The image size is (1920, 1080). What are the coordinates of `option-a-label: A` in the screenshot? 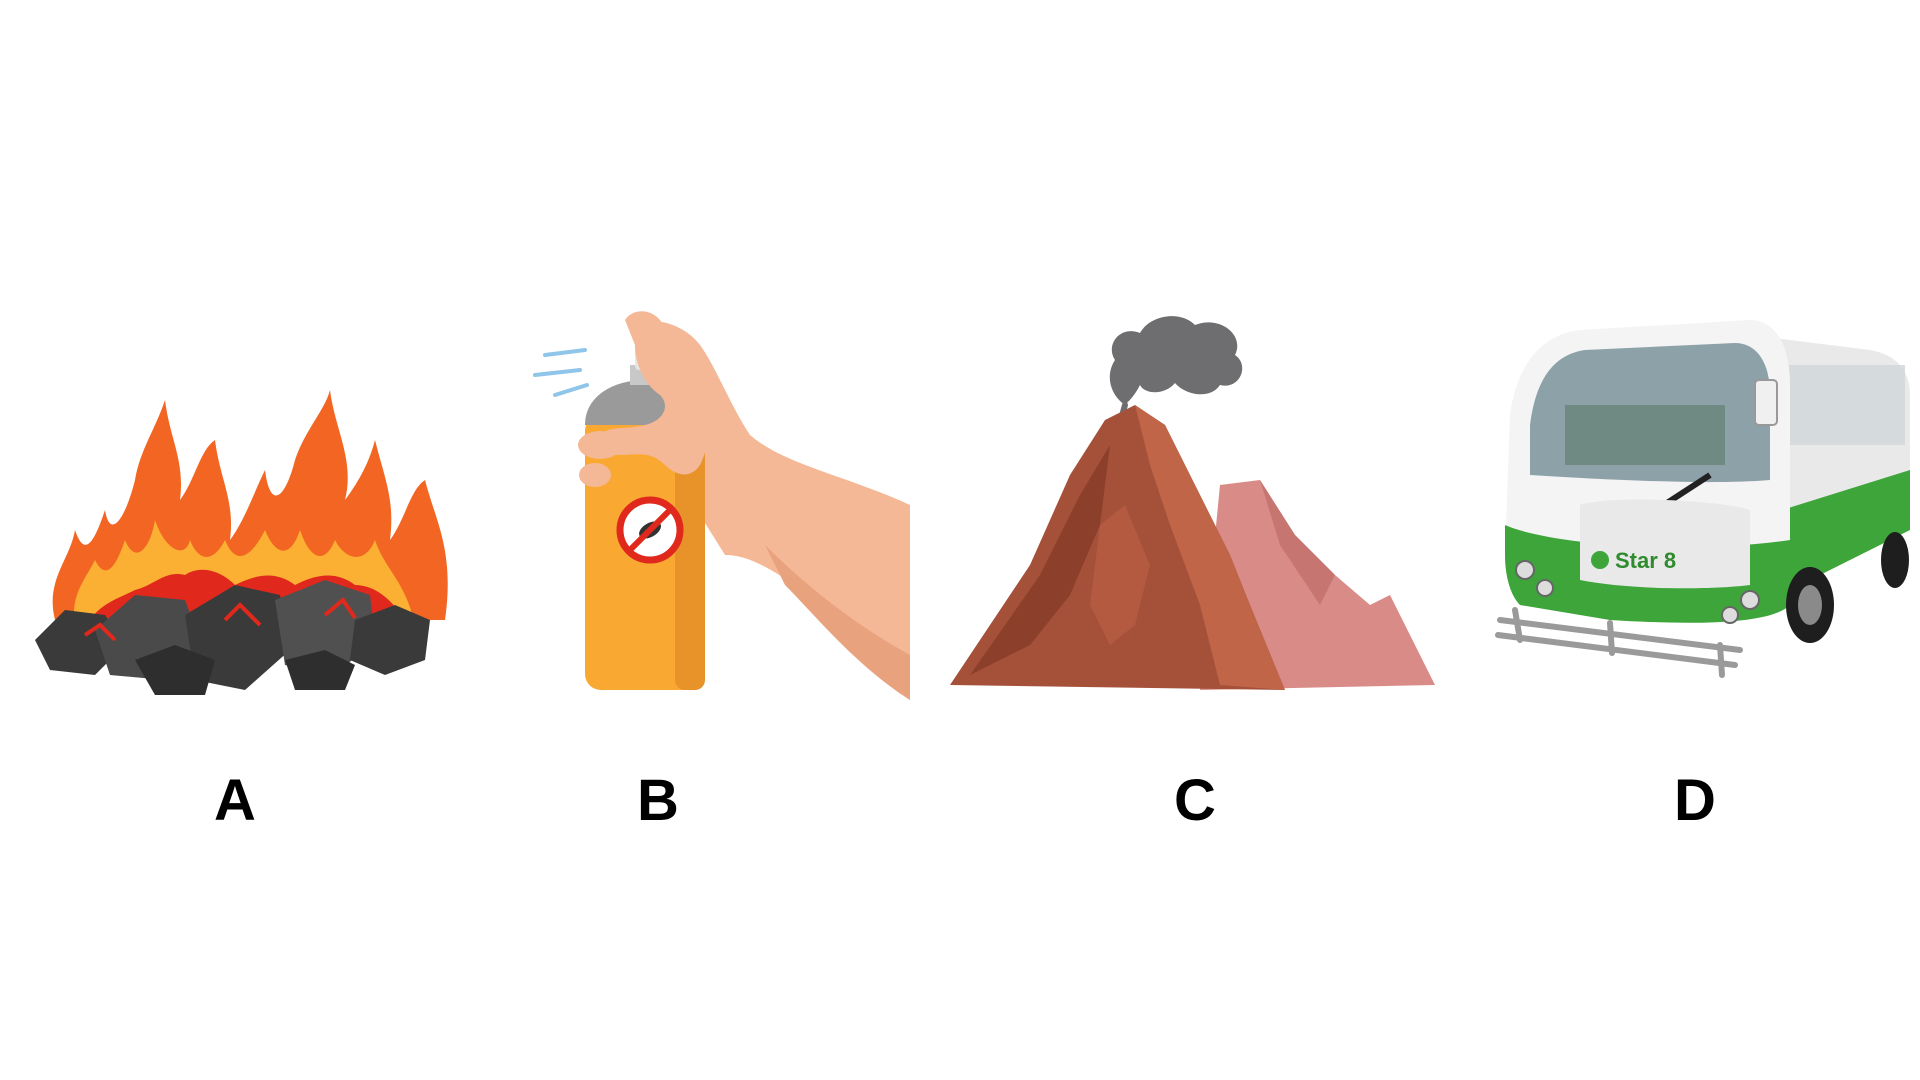 It's located at (235, 800).